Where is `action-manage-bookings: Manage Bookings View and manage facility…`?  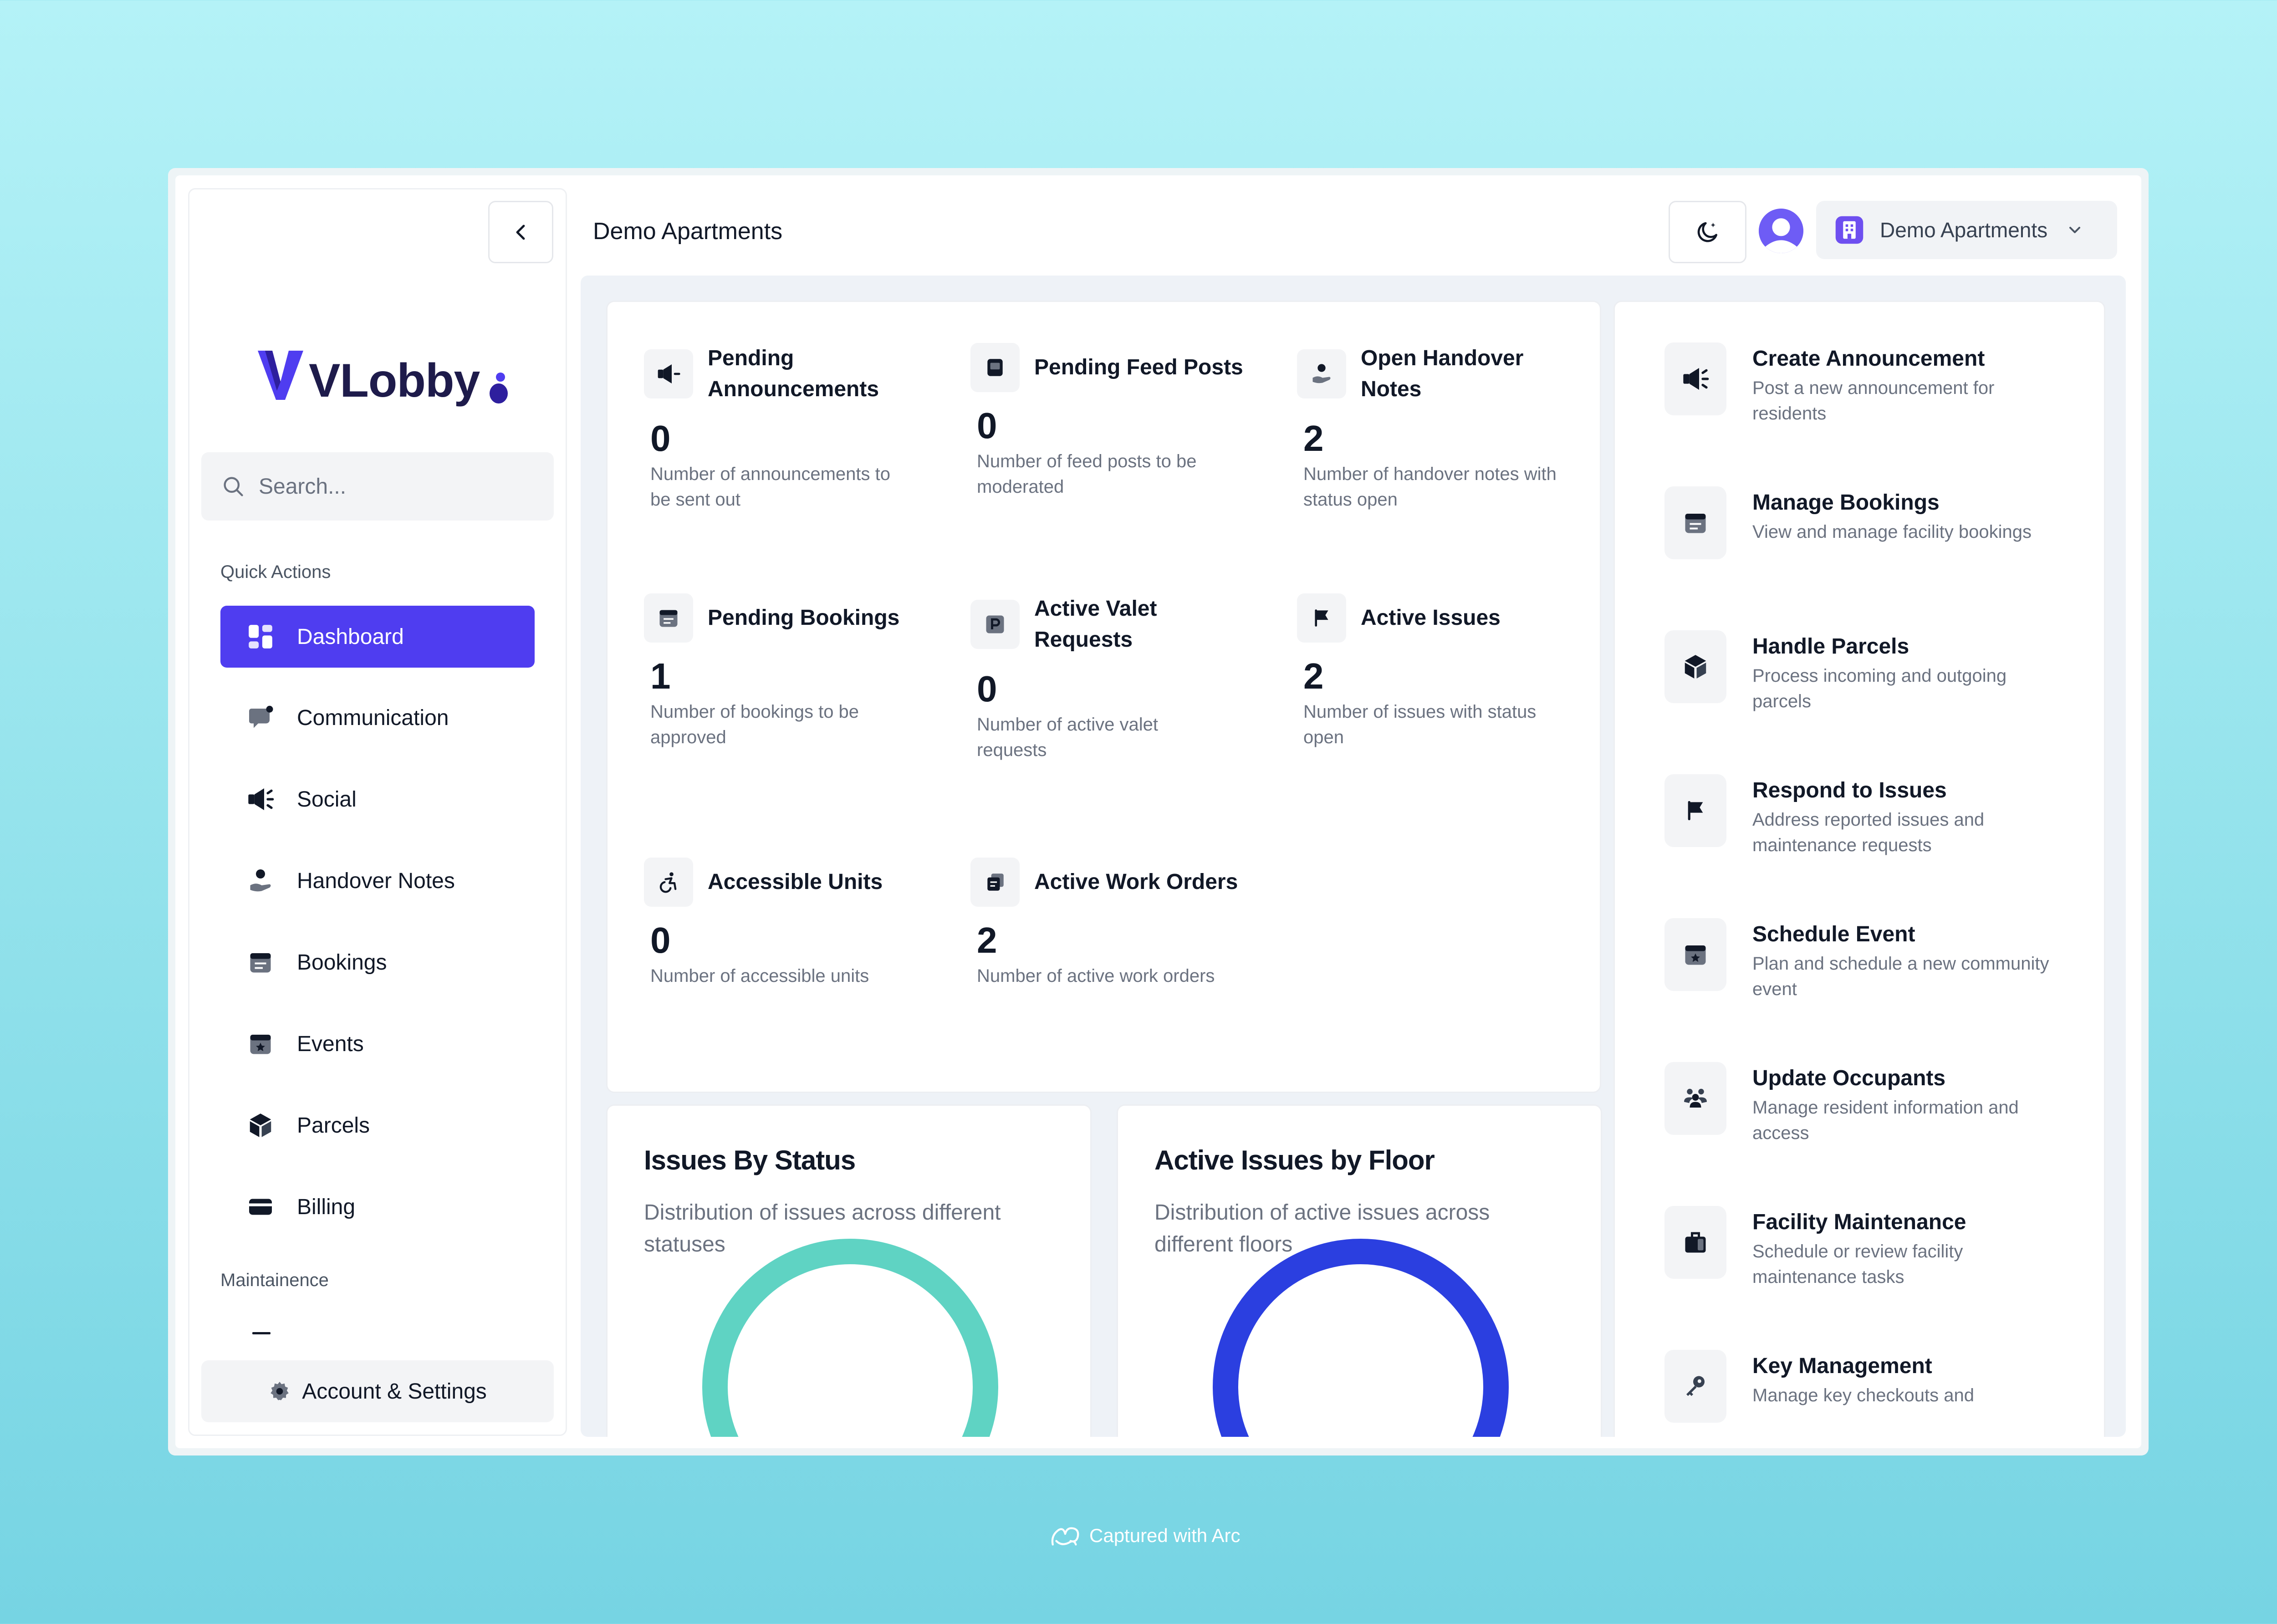
action-manage-bookings: Manage Bookings View and manage facility… is located at coordinates (1869, 531).